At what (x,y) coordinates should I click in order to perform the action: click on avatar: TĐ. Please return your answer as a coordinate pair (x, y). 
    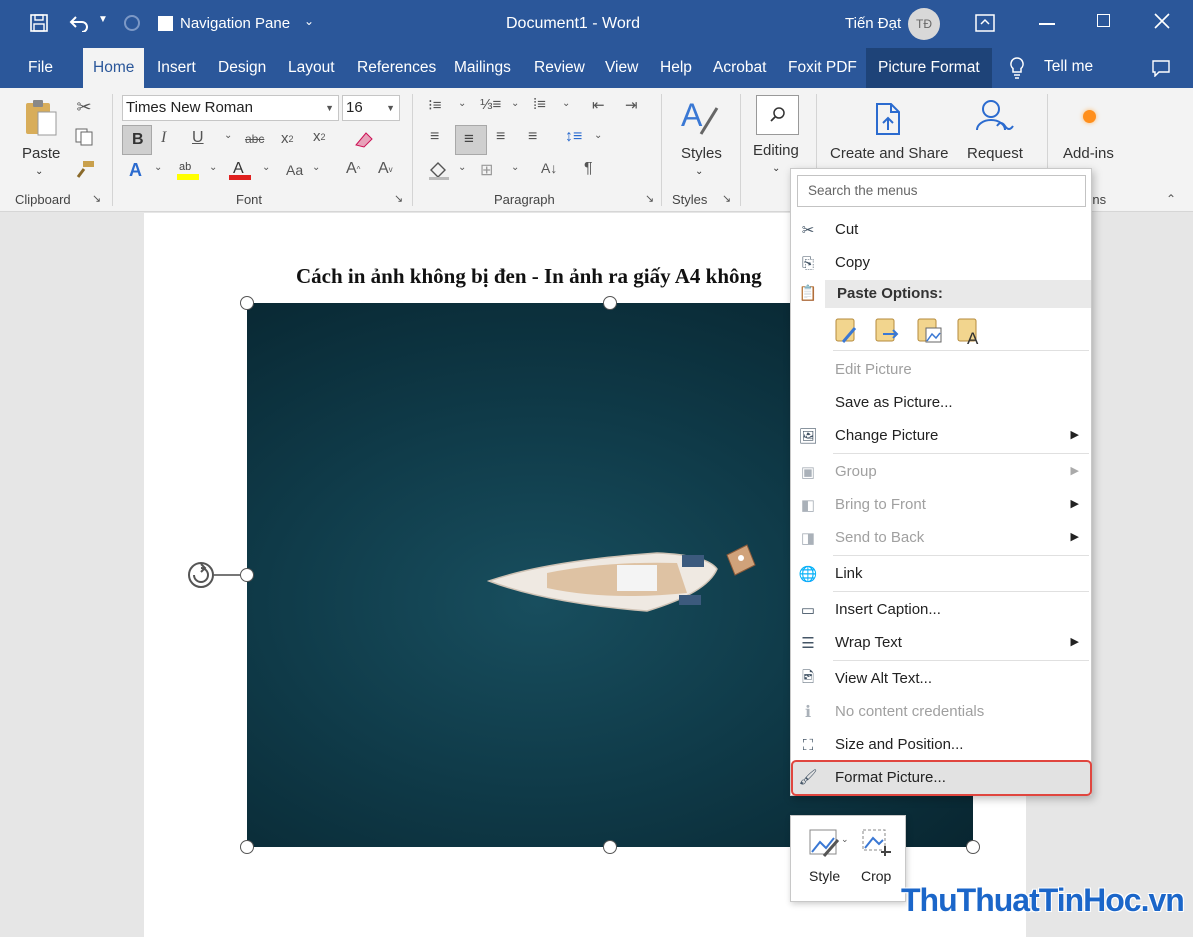
    Looking at the image, I should click on (924, 24).